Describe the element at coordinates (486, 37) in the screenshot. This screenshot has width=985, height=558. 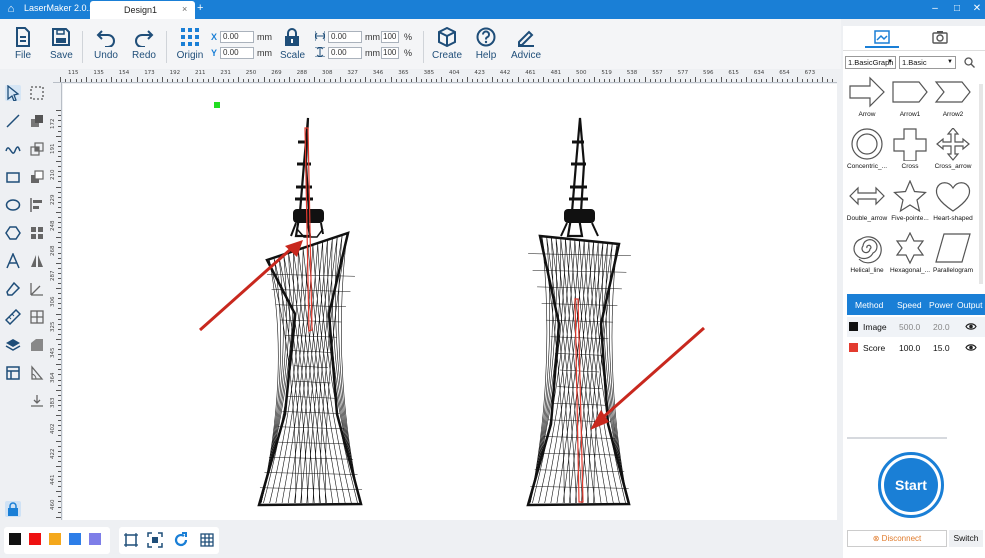
I see `help-icon` at that location.